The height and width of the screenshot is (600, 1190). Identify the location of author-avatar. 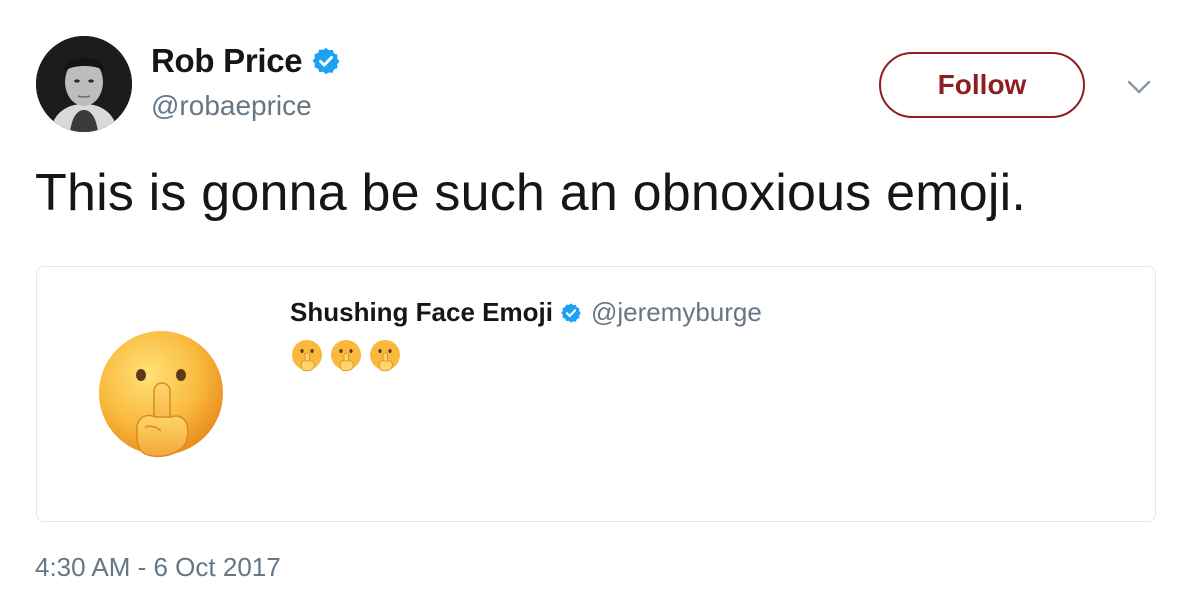
(84, 84).